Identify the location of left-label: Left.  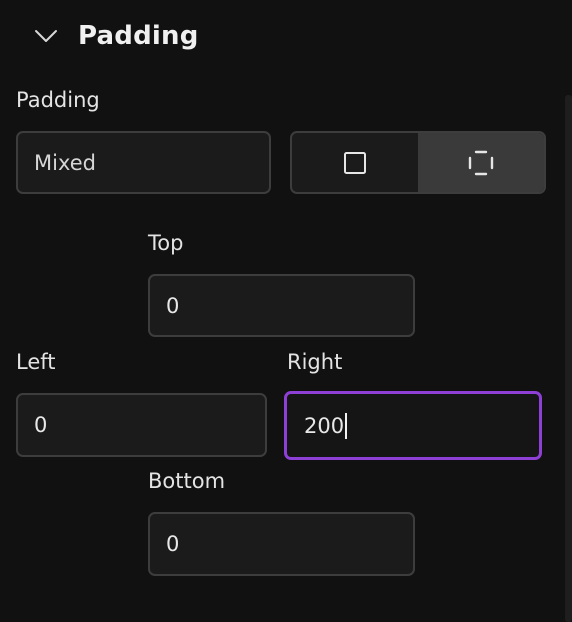
(36, 362).